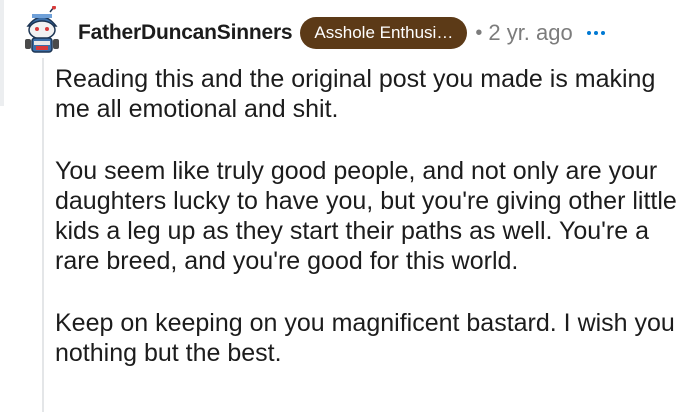  Describe the element at coordinates (530, 33) in the screenshot. I see `comment-age: 2 yr. ago` at that location.